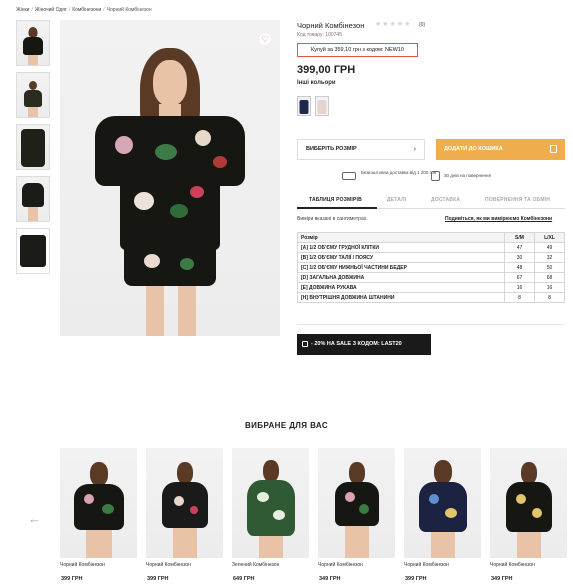  Describe the element at coordinates (316, 83) in the screenshot. I see `other-colors-label: Інші кольори` at that location.